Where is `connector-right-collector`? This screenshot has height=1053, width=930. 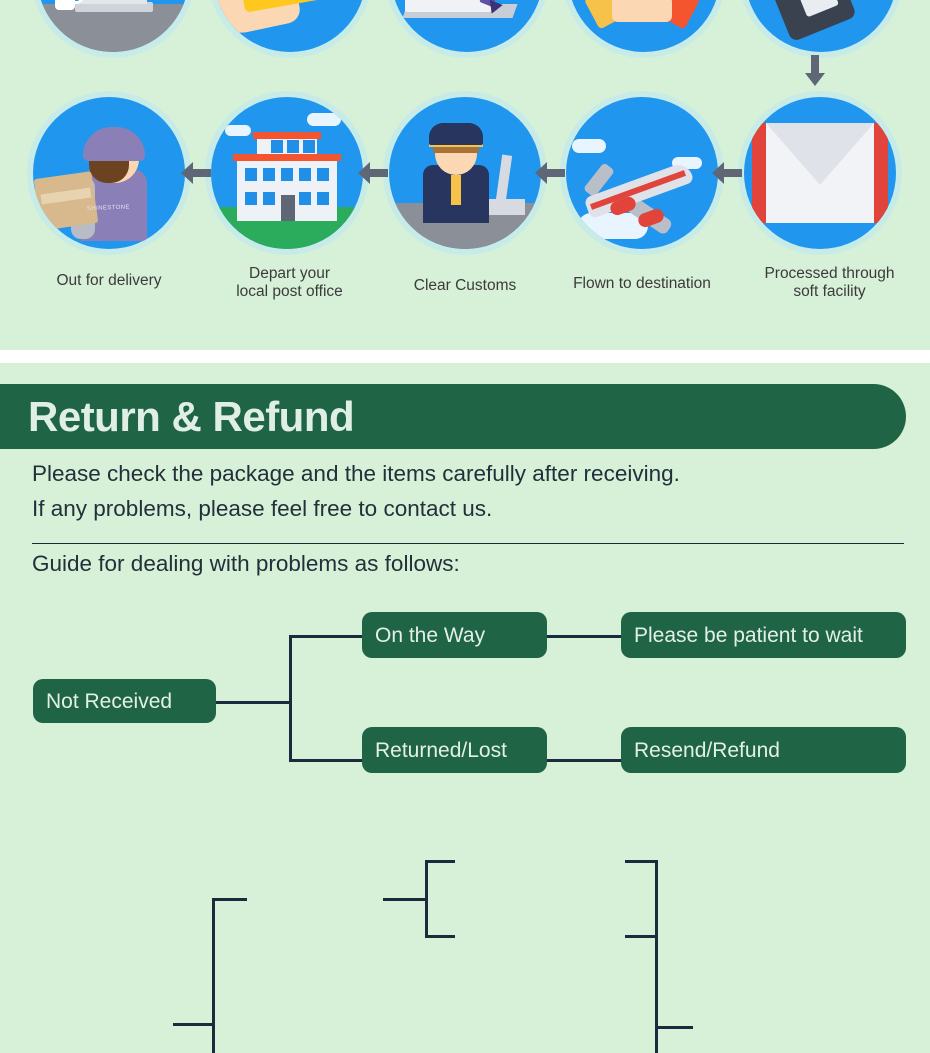 connector-right-collector is located at coordinates (656, 956).